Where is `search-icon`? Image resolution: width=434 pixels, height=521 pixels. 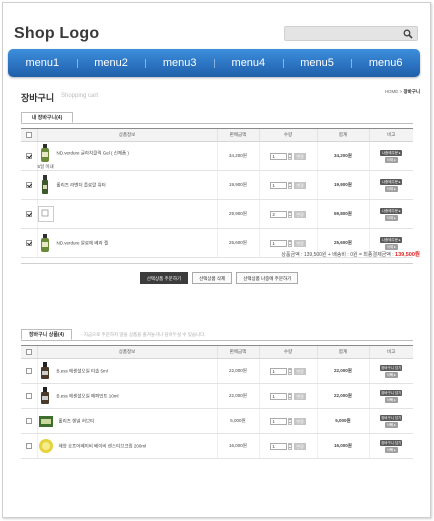 search-icon is located at coordinates (408, 34).